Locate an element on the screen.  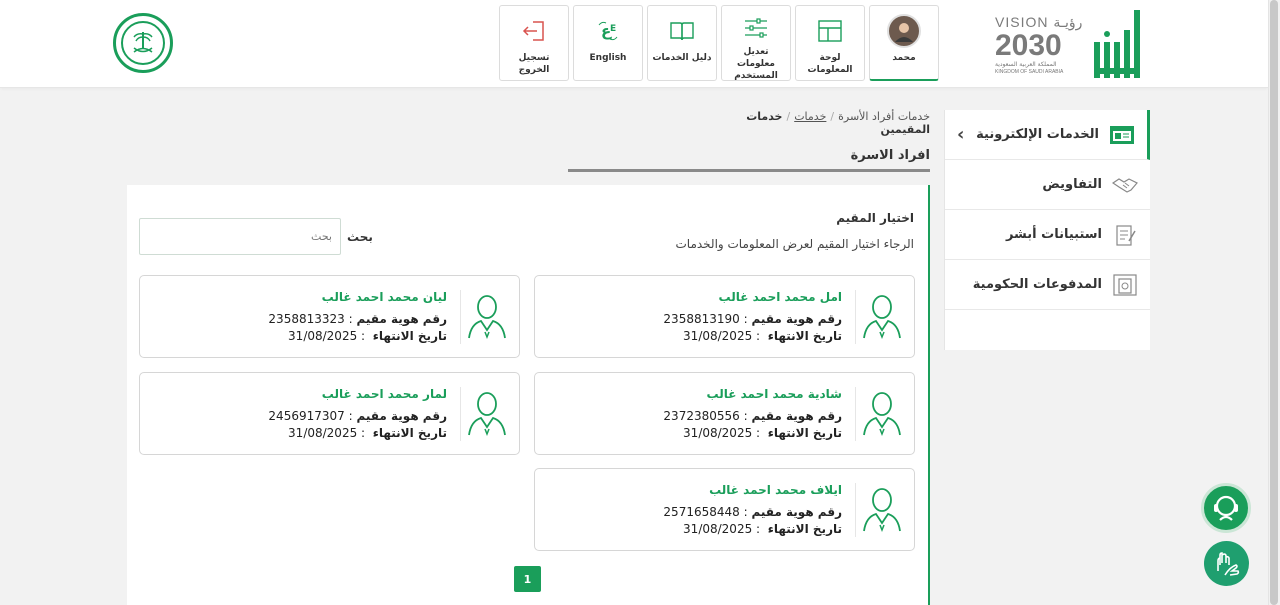
absher-logo is located at coordinates (1117, 44).